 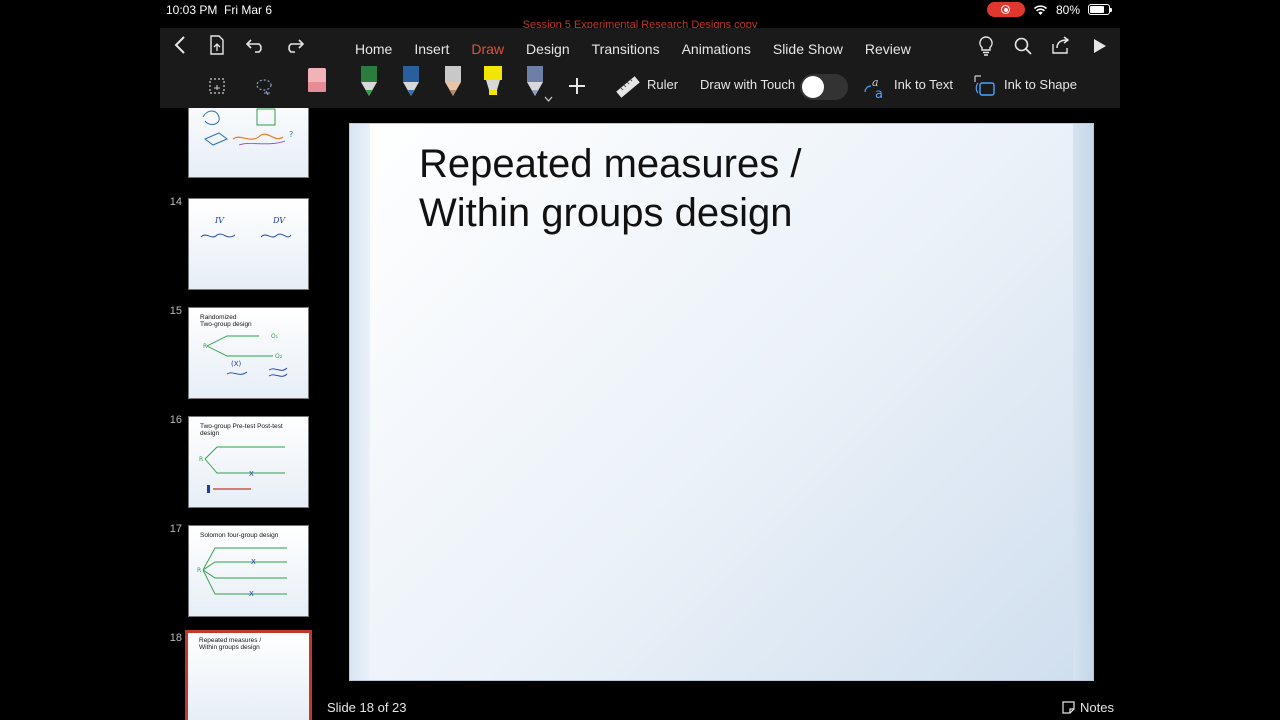 I want to click on wifi-icon, so click(x=1040, y=9).